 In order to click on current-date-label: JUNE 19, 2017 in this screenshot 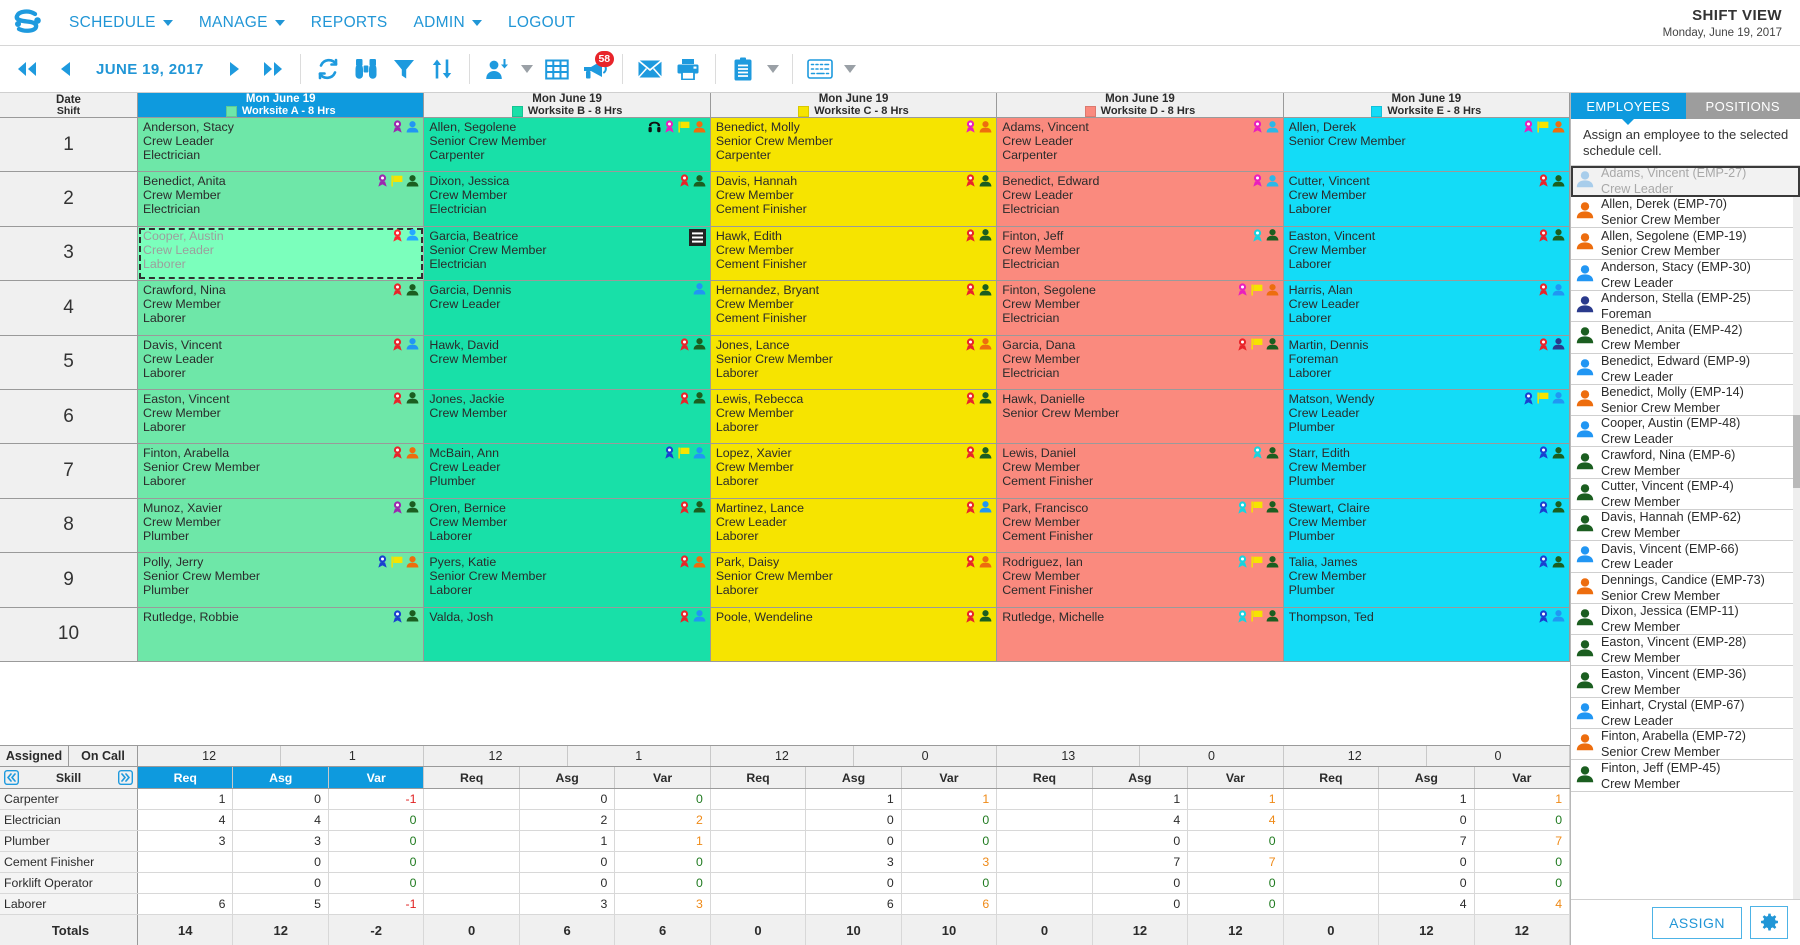, I will do `click(150, 69)`.